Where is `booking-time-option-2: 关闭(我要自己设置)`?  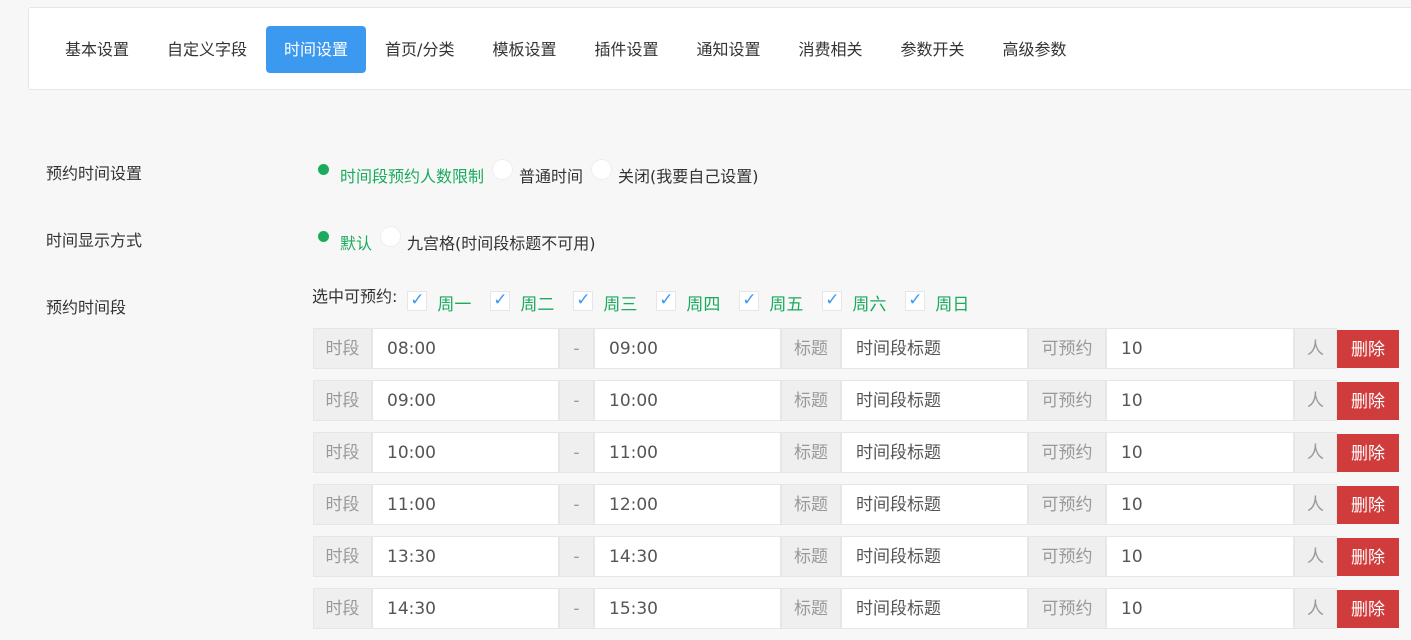 booking-time-option-2: 关闭(我要自己设置) is located at coordinates (679, 173).